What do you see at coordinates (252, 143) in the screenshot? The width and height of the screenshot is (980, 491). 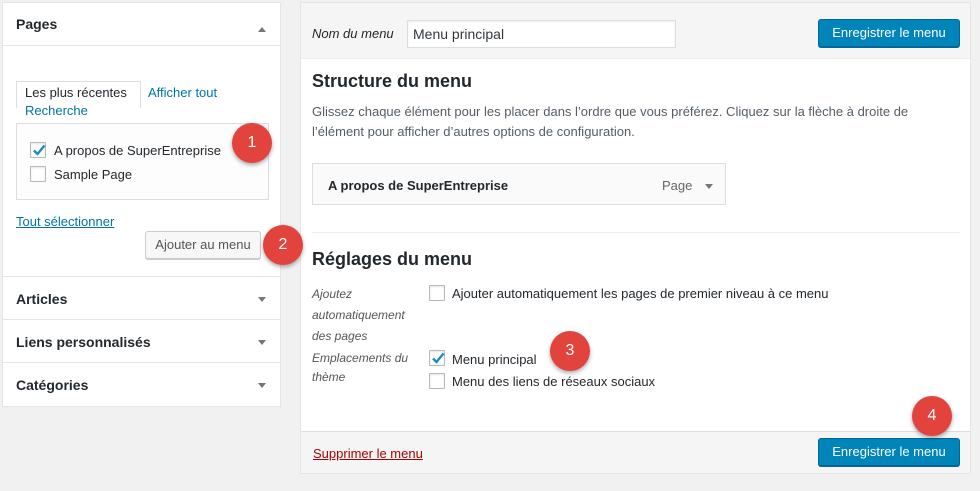 I see `annotation-badge-1: 1` at bounding box center [252, 143].